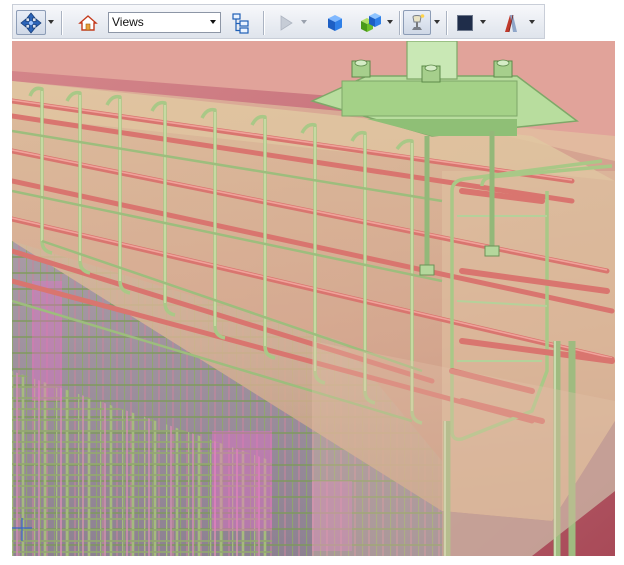 This screenshot has height=565, width=624. I want to click on lighting-icon, so click(418, 21).